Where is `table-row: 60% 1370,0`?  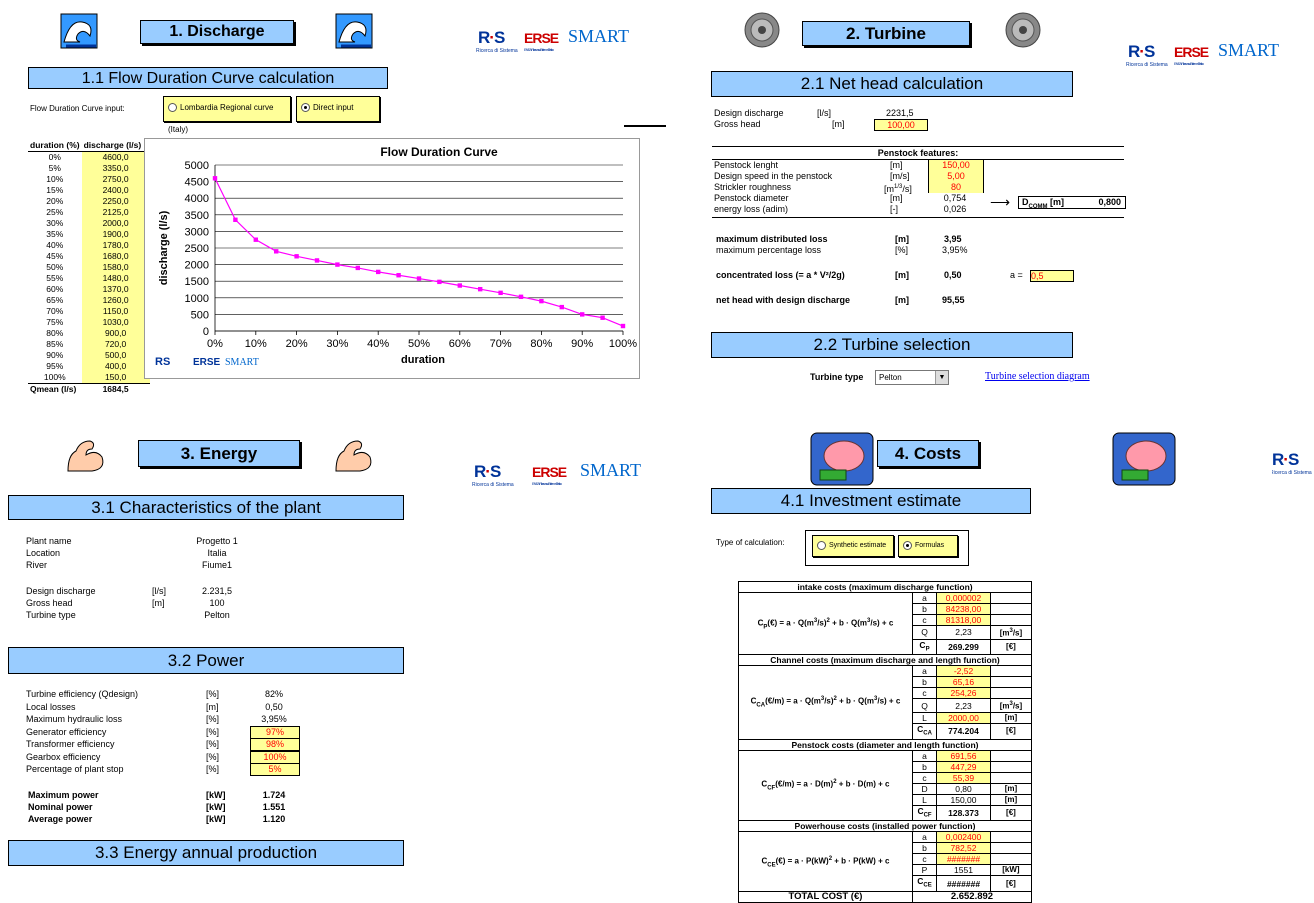 table-row: 60% 1370,0 is located at coordinates (89, 289).